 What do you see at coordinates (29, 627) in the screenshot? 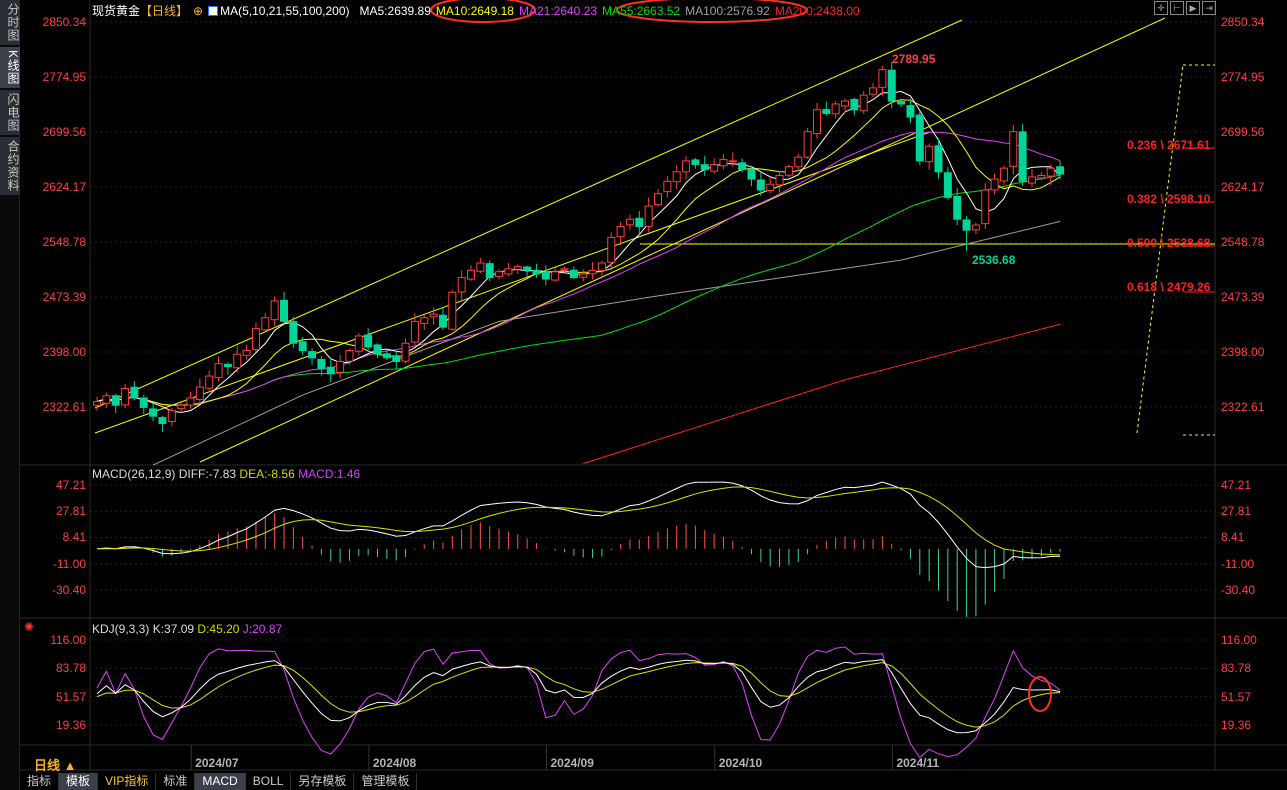
I see `settings-icon: ✺` at bounding box center [29, 627].